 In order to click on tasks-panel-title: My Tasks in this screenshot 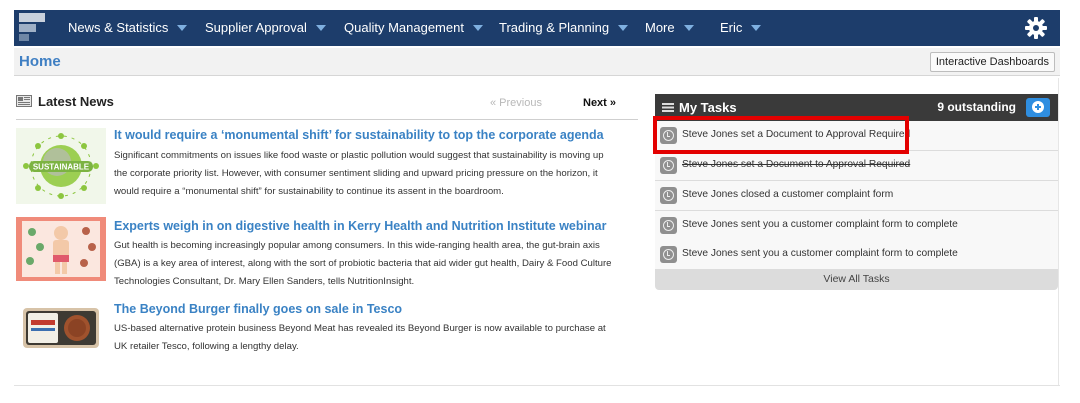, I will do `click(708, 107)`.